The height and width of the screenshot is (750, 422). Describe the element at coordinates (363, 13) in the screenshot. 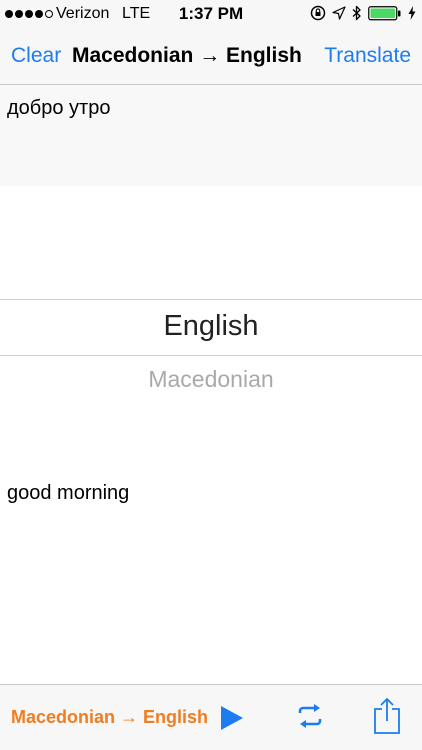

I see `status-icons` at that location.